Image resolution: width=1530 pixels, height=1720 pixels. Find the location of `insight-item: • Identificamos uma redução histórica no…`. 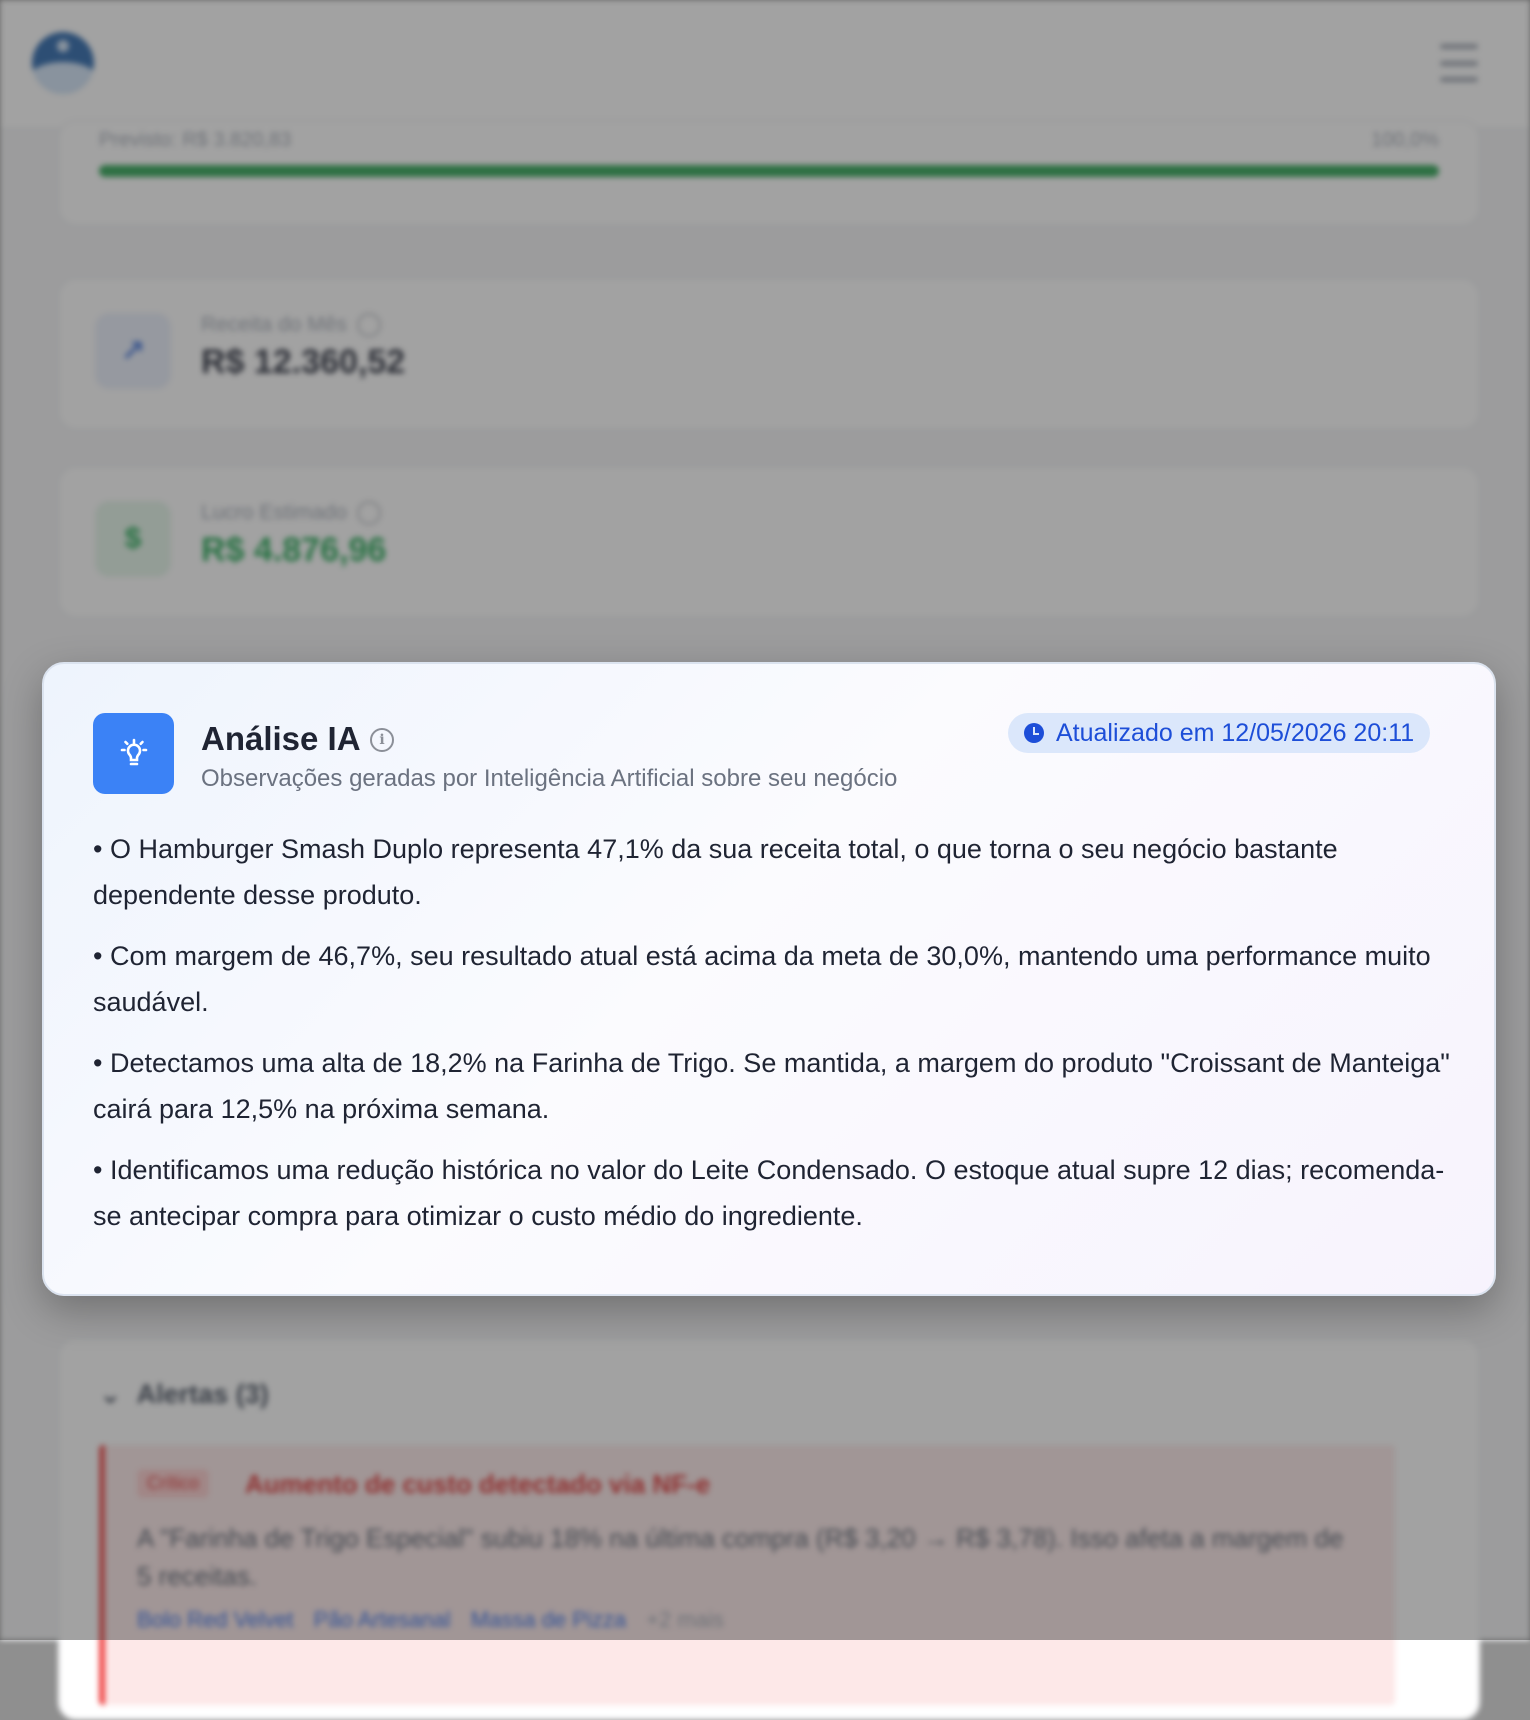

insight-item: • Identificamos uma redução histórica no… is located at coordinates (769, 1193).